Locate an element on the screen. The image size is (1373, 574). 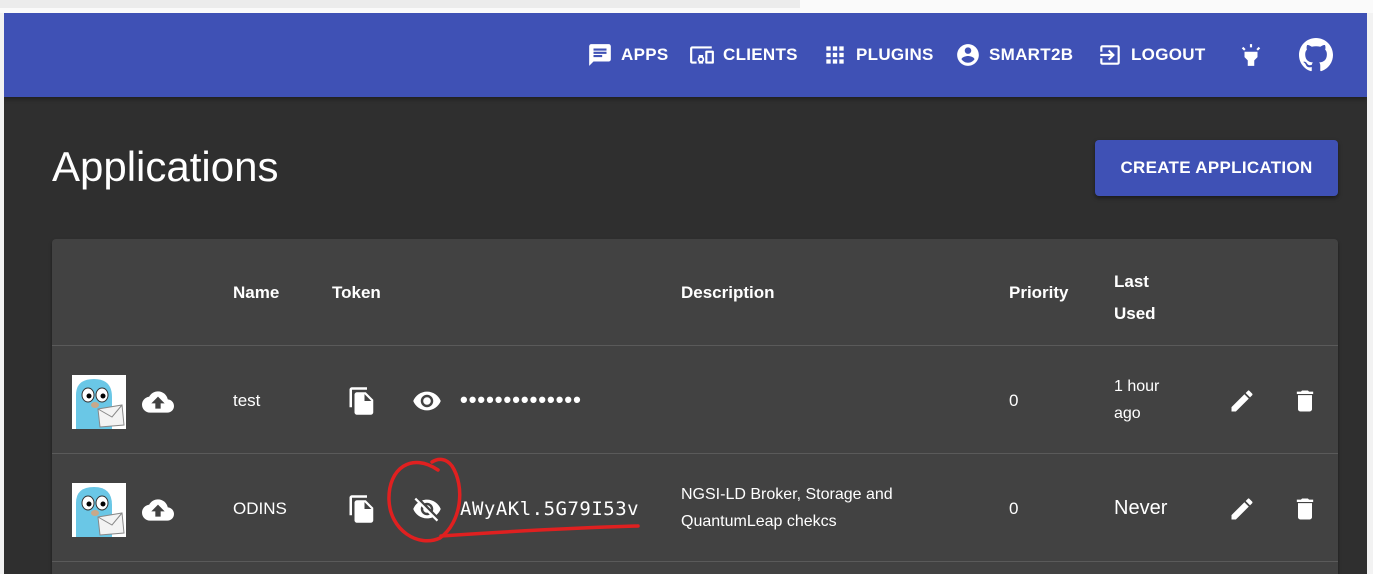
header-priority: Priority is located at coordinates (1039, 292).